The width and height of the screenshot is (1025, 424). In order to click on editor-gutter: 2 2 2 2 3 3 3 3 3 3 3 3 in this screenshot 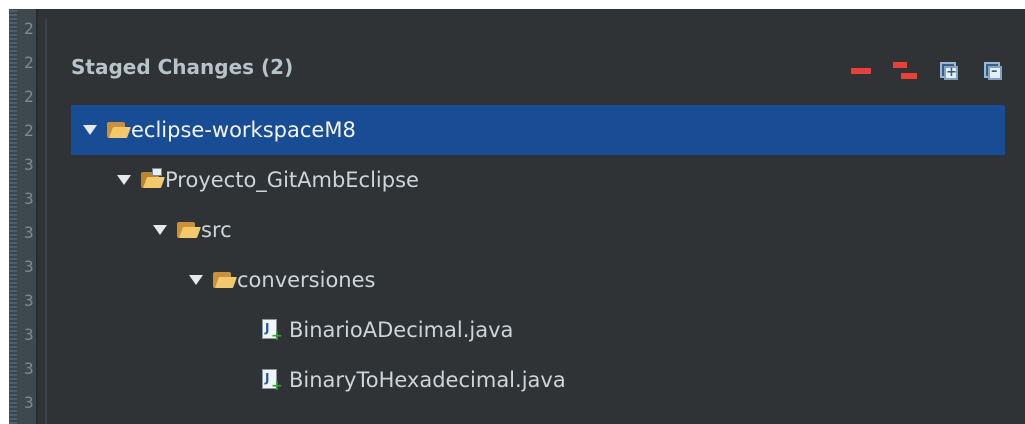, I will do `click(23, 216)`.